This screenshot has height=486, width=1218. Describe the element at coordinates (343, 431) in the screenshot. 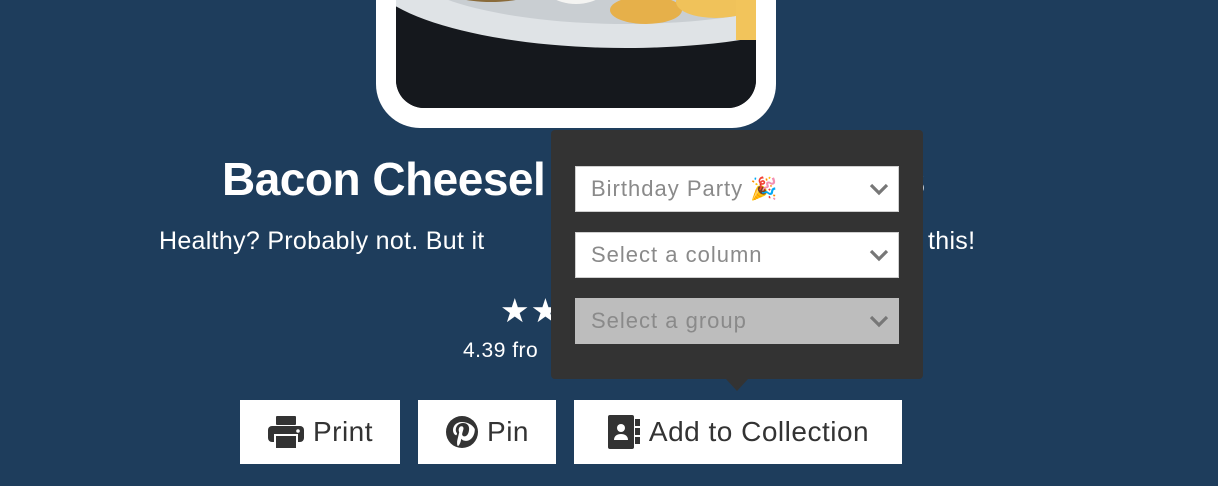

I see `print-label: Print` at that location.